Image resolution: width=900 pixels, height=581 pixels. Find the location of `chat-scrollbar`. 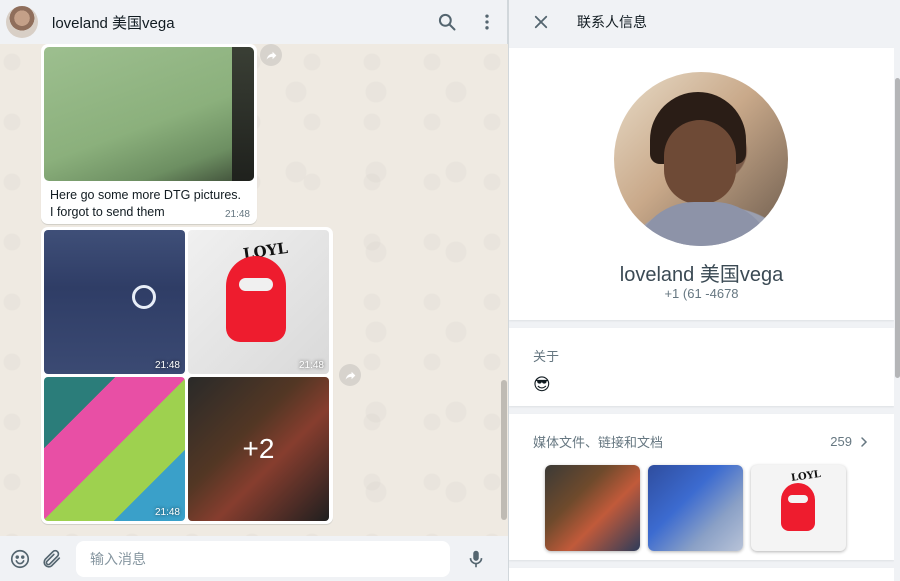

chat-scrollbar is located at coordinates (504, 450).